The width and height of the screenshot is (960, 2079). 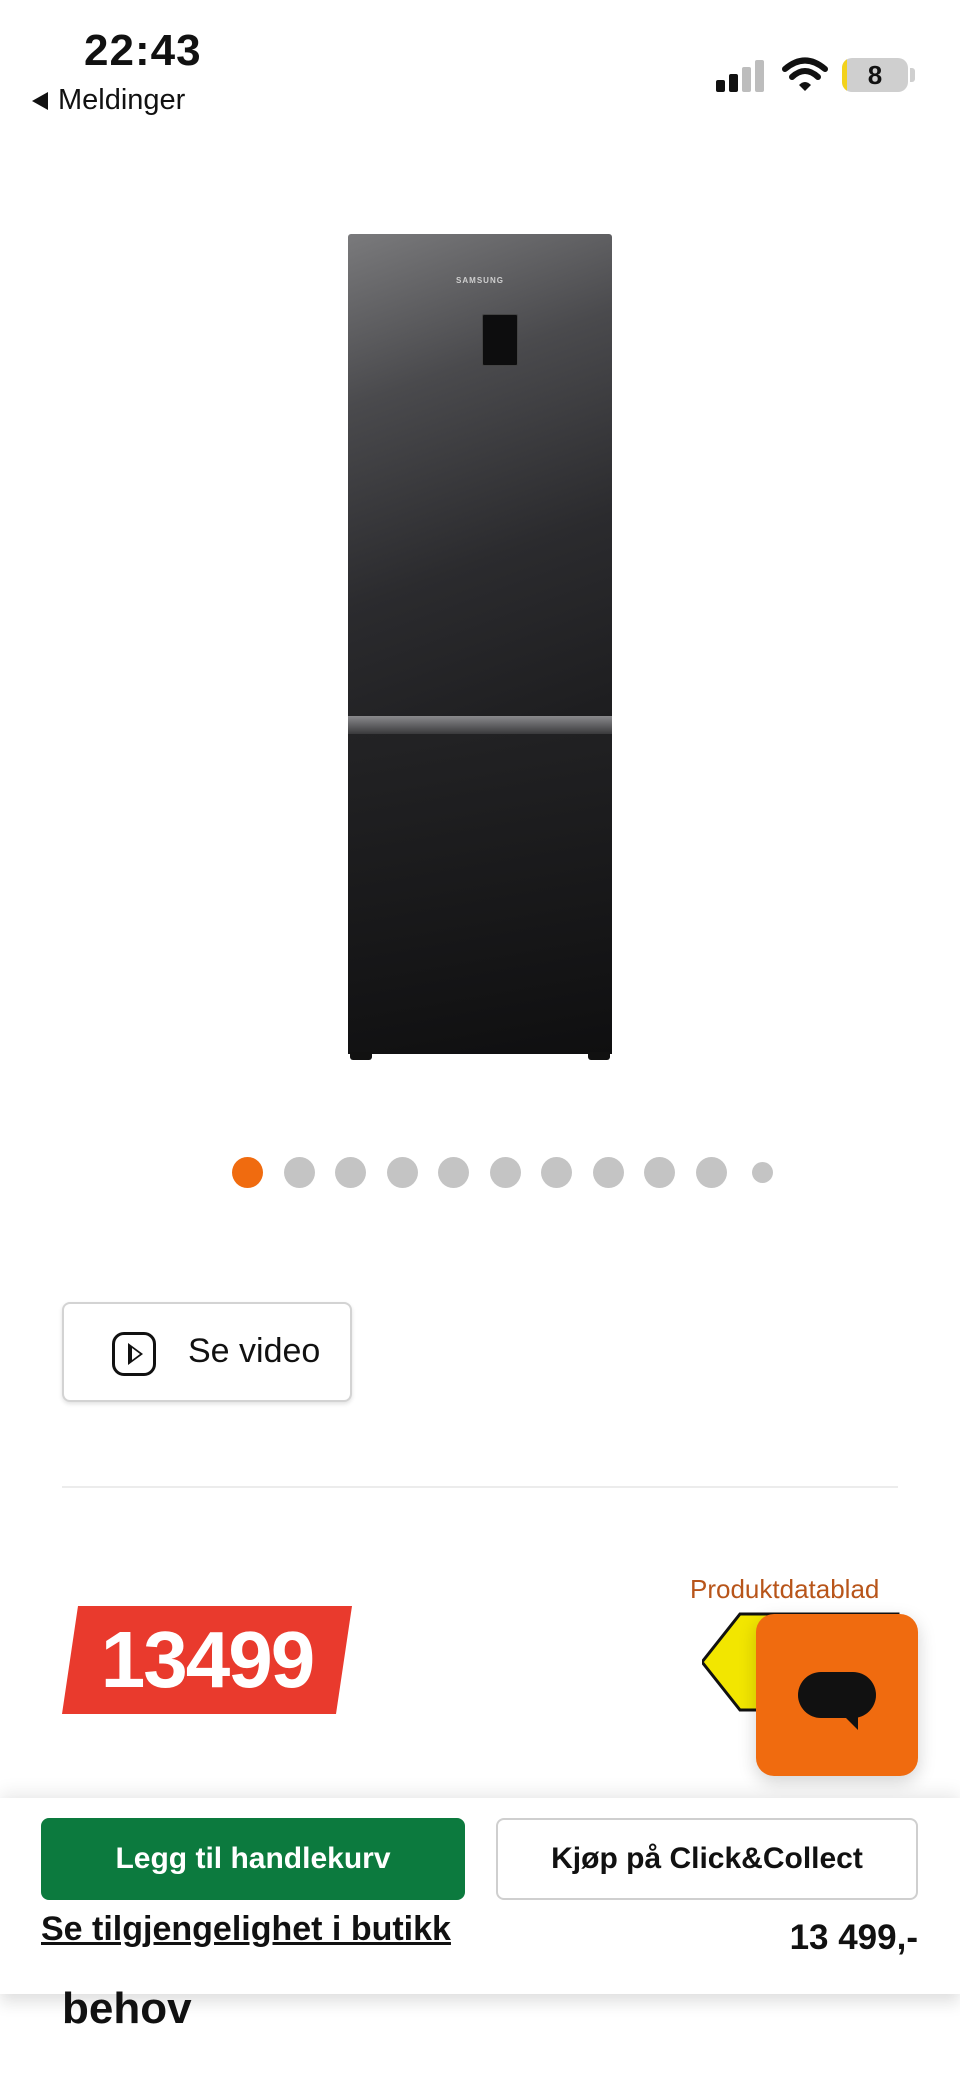 I want to click on wifi-icon, so click(x=805, y=74).